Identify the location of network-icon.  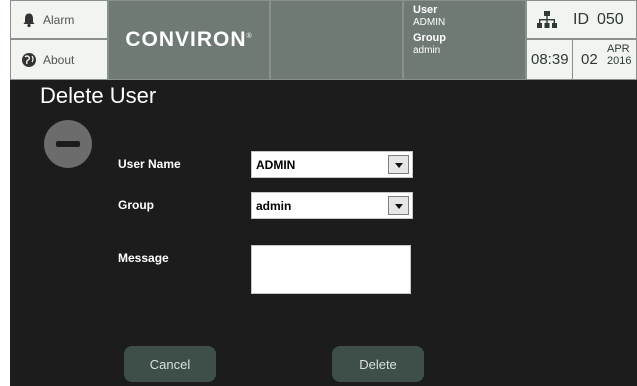
(547, 19).